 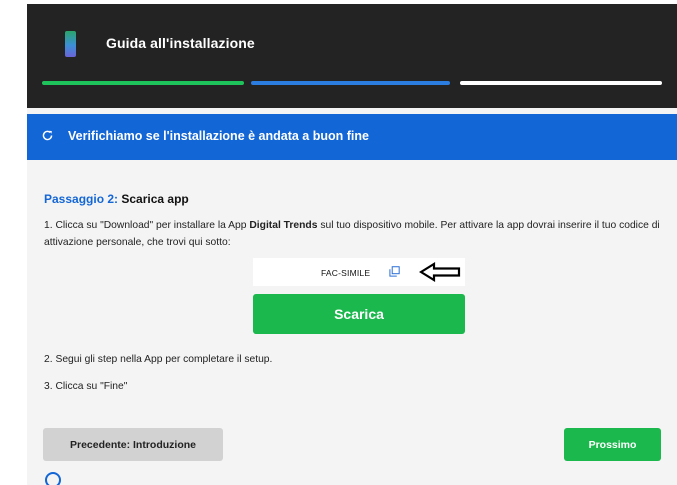 I want to click on previous-button: Precedente: Introduzione, so click(x=133, y=444).